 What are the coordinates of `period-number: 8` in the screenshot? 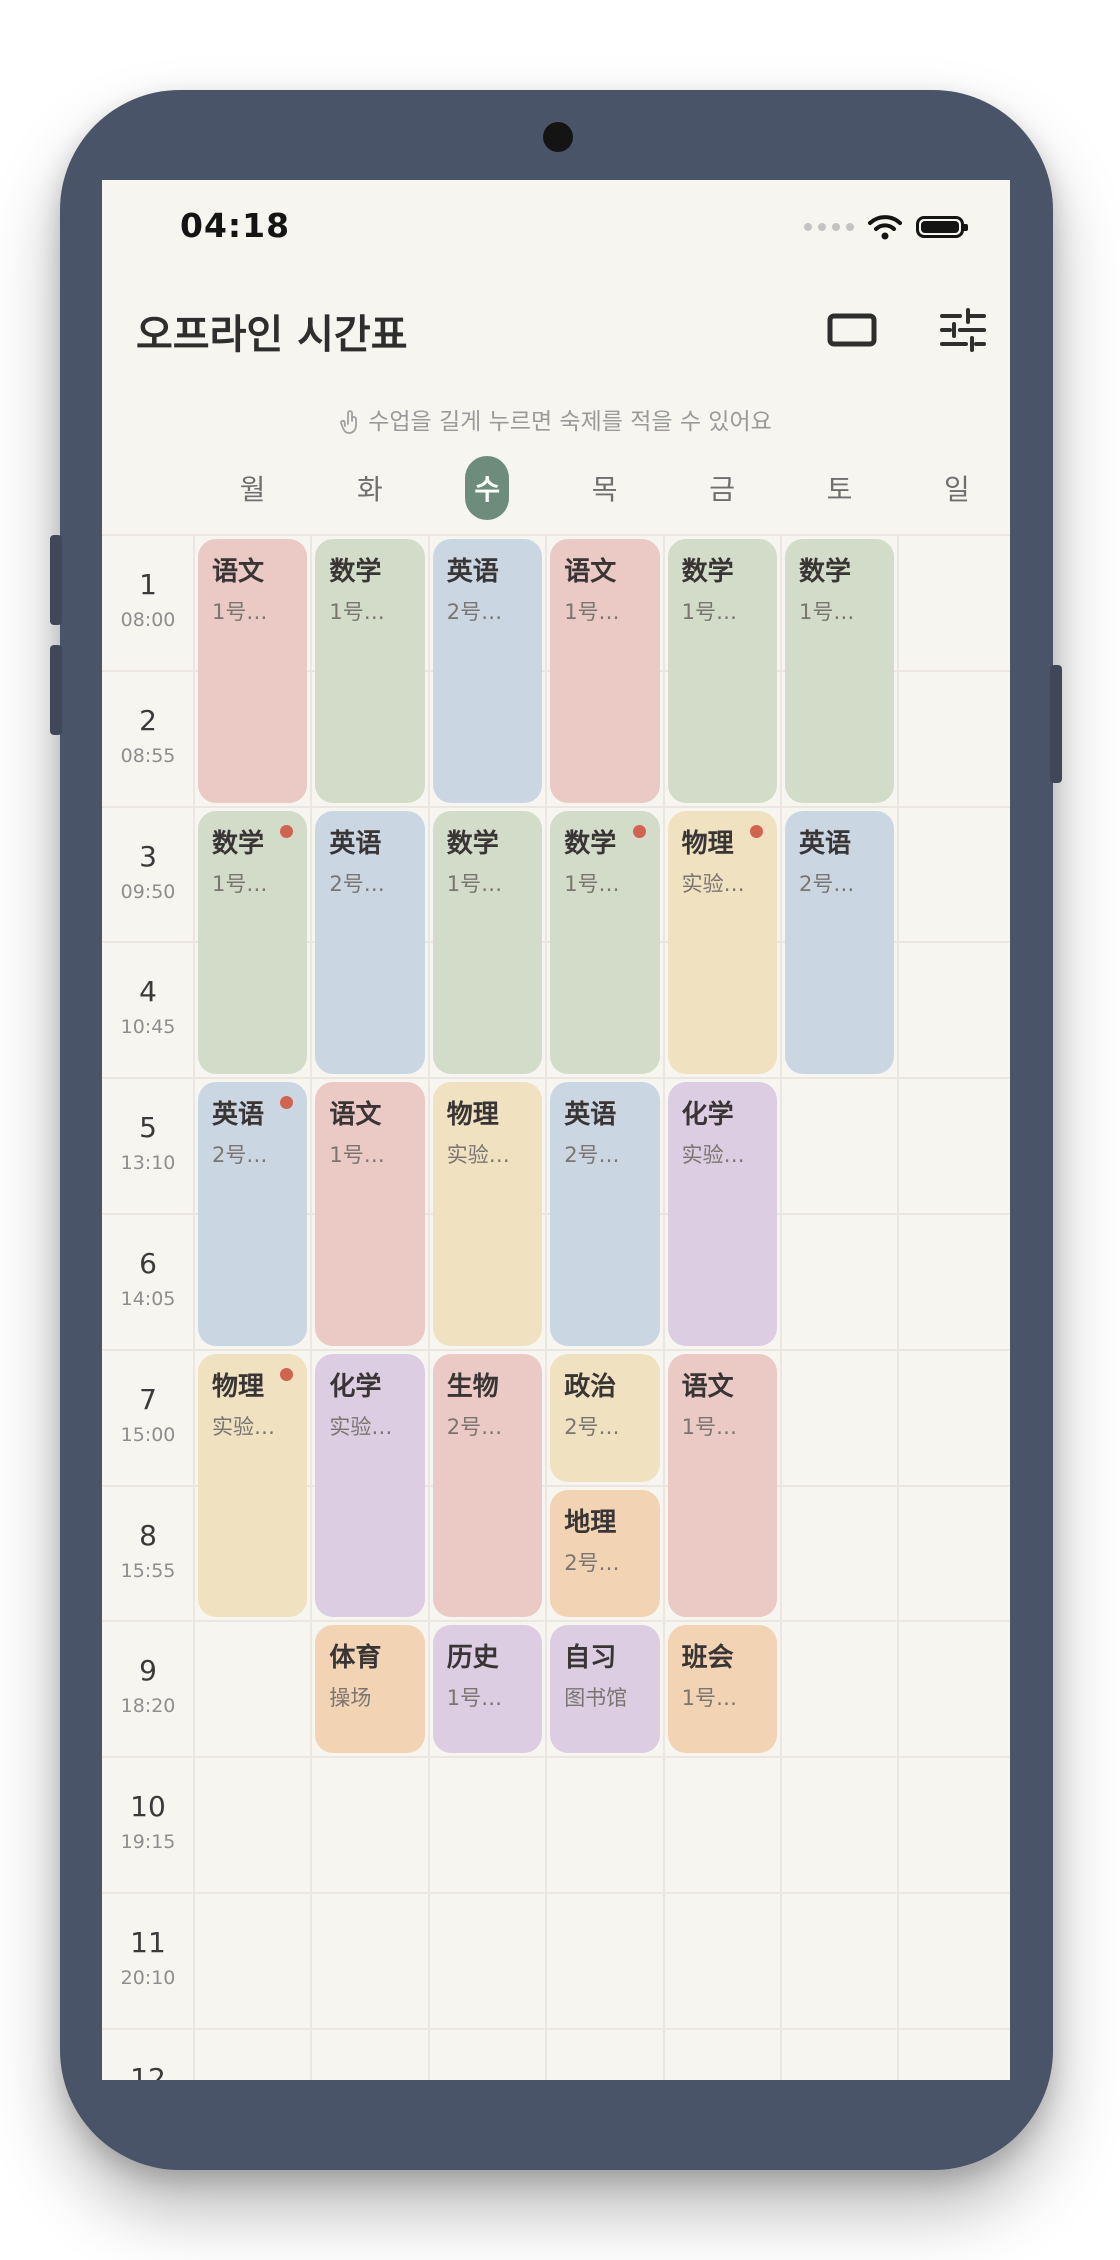 It's located at (148, 1535).